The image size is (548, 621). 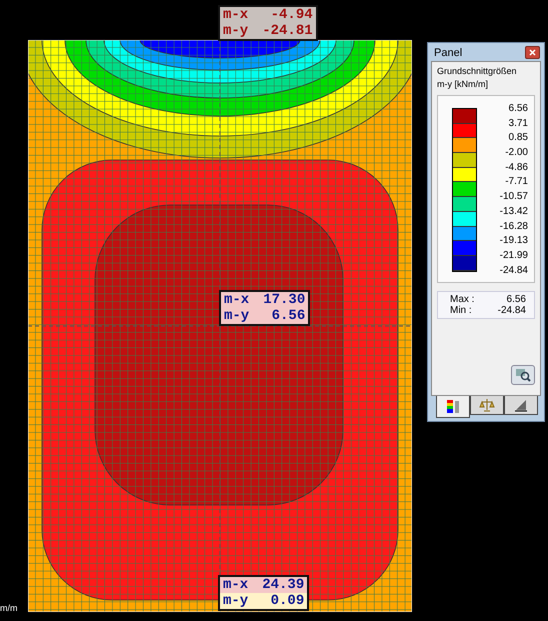 What do you see at coordinates (518, 109) in the screenshot?
I see `scale-value: 6.56` at bounding box center [518, 109].